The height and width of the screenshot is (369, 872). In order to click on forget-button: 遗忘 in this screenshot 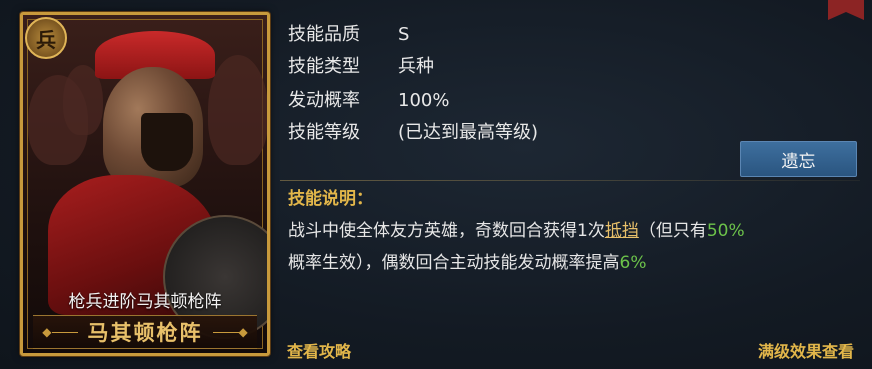, I will do `click(798, 159)`.